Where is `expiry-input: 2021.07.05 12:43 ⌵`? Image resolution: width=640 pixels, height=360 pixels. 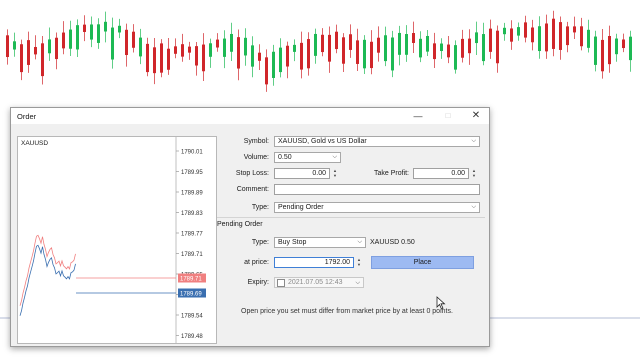
expiry-input: 2021.07.05 12:43 ⌵ is located at coordinates (319, 282).